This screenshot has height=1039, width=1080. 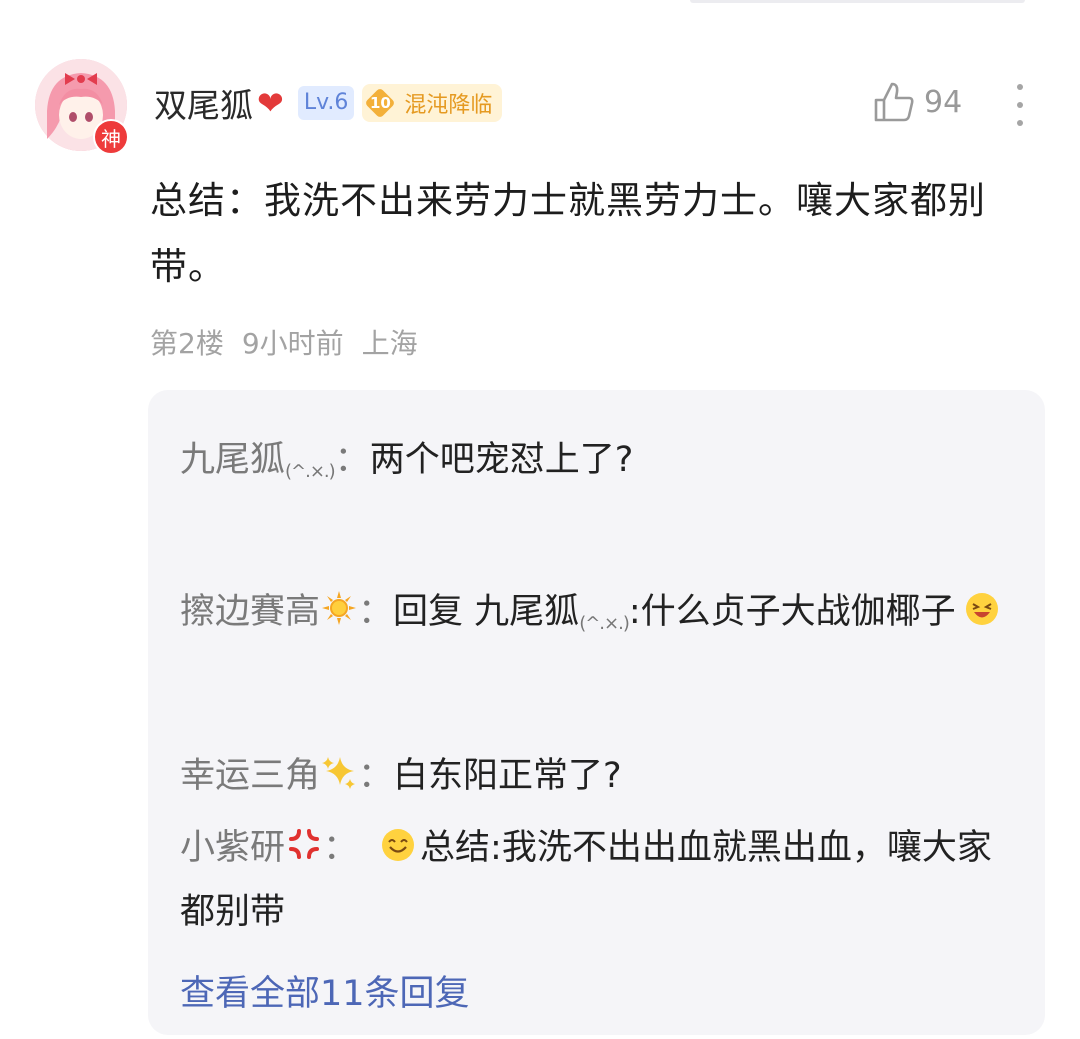 What do you see at coordinates (604, 623) in the screenshot?
I see `target-kaomoji: (^.×.)` at bounding box center [604, 623].